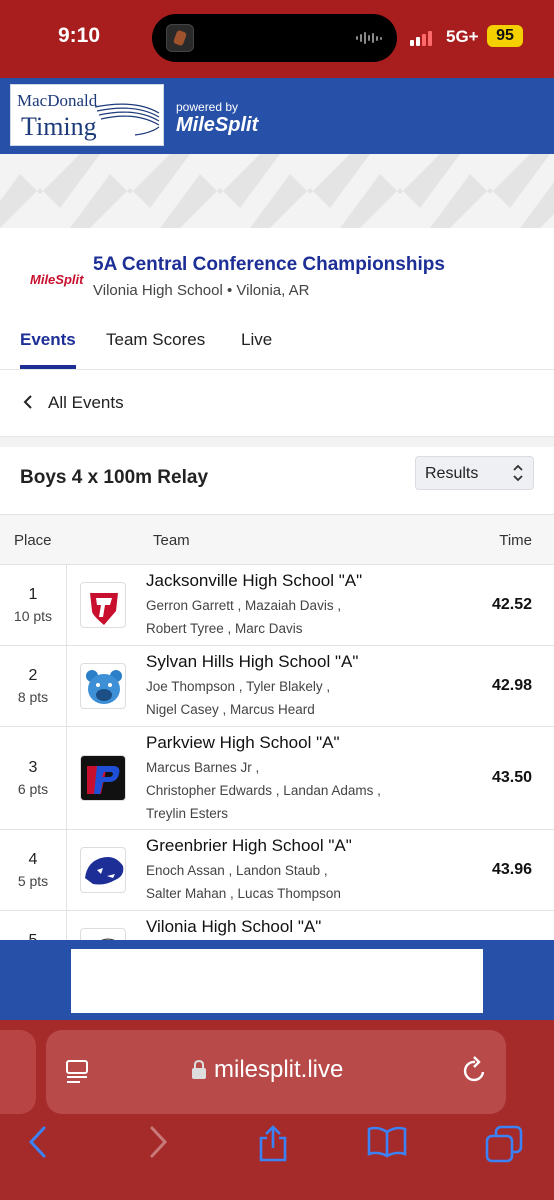 The width and height of the screenshot is (554, 1200). I want to click on result-time: 43.96, so click(511, 869).